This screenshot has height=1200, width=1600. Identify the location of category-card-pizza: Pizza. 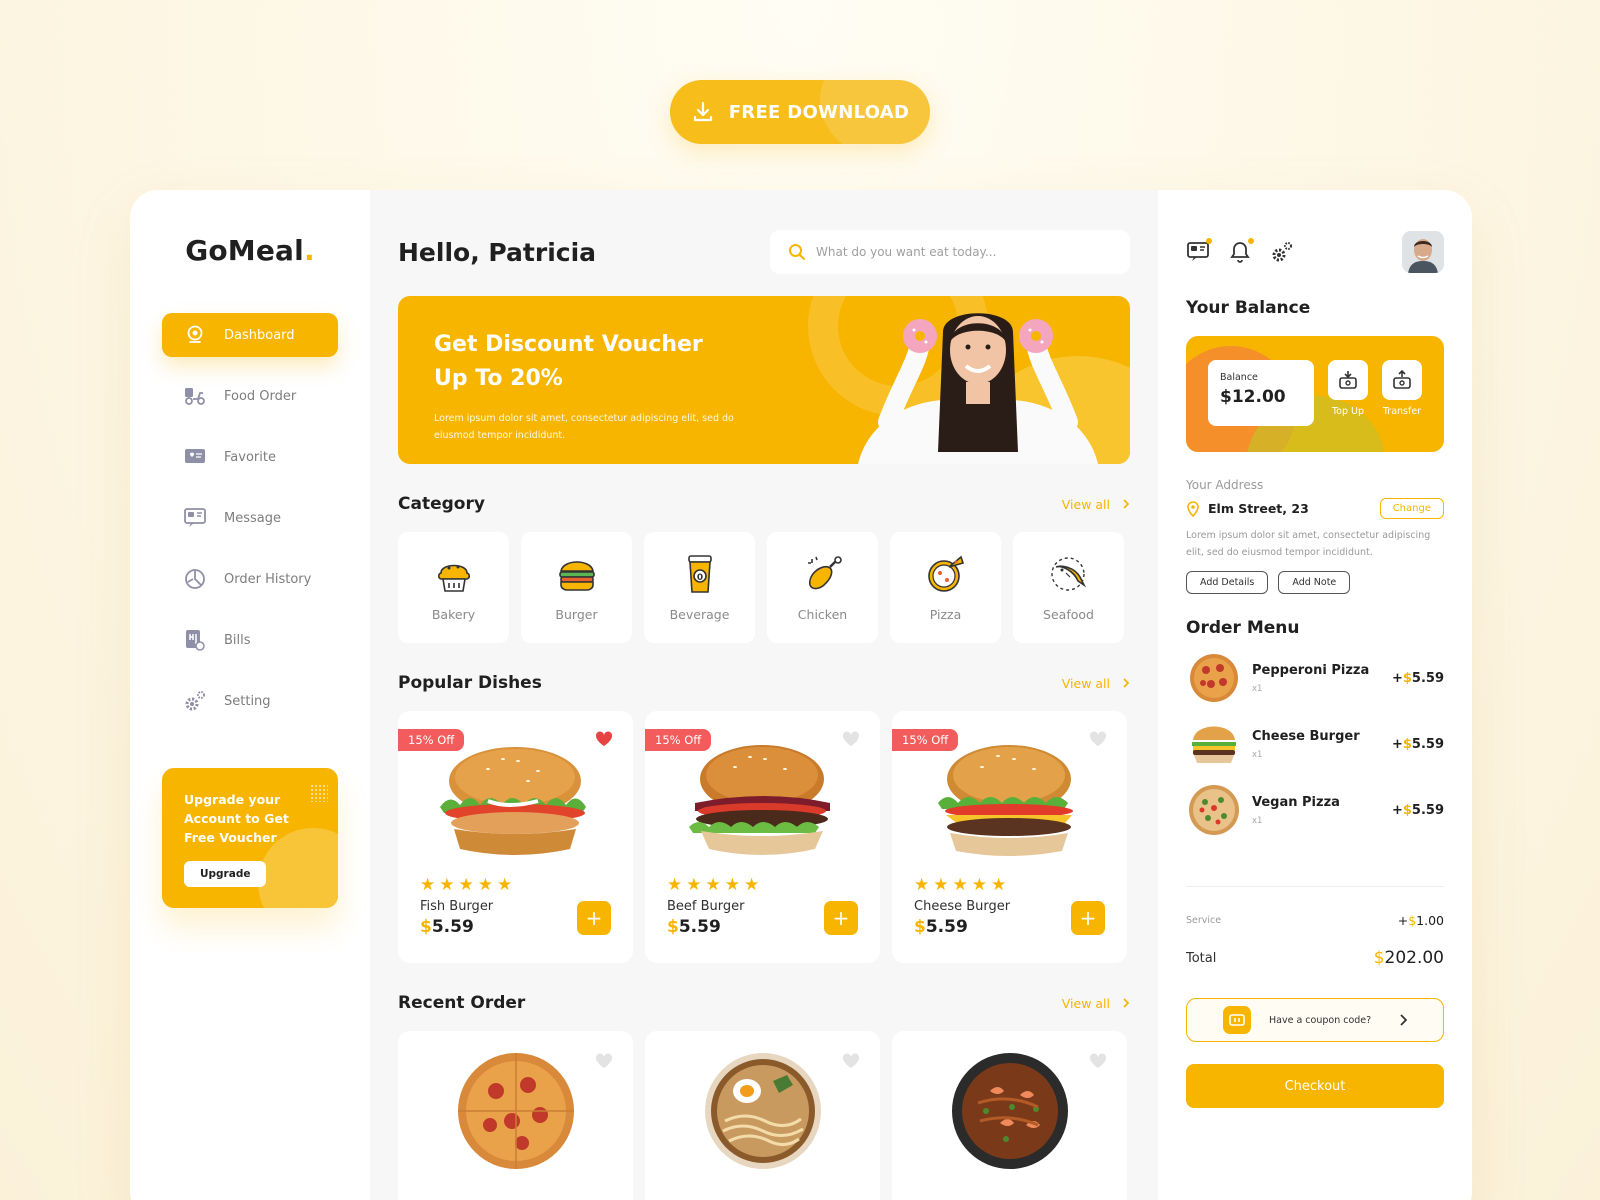
(945, 587).